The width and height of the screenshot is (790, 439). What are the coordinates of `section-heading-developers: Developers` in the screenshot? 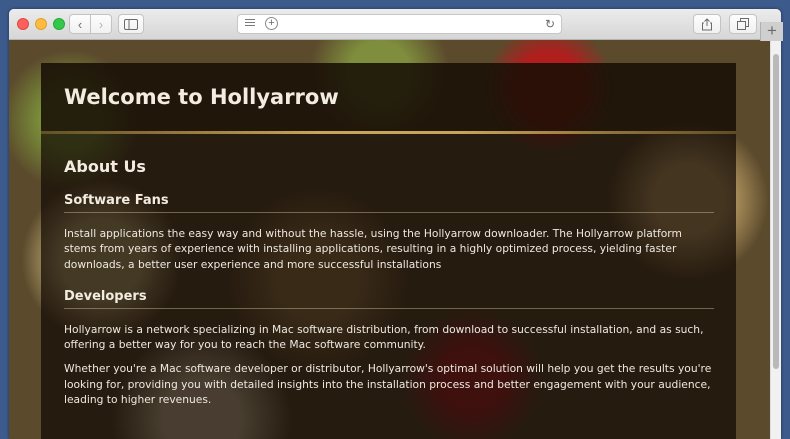 It's located at (389, 299).